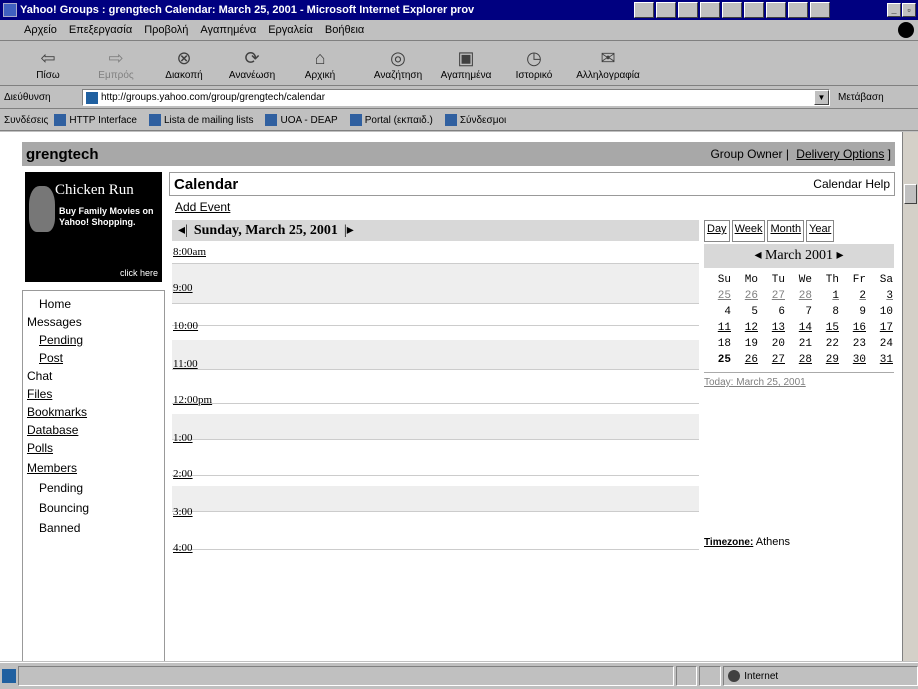  What do you see at coordinates (40, 448) in the screenshot?
I see `sidebar-item-polls: Polls` at bounding box center [40, 448].